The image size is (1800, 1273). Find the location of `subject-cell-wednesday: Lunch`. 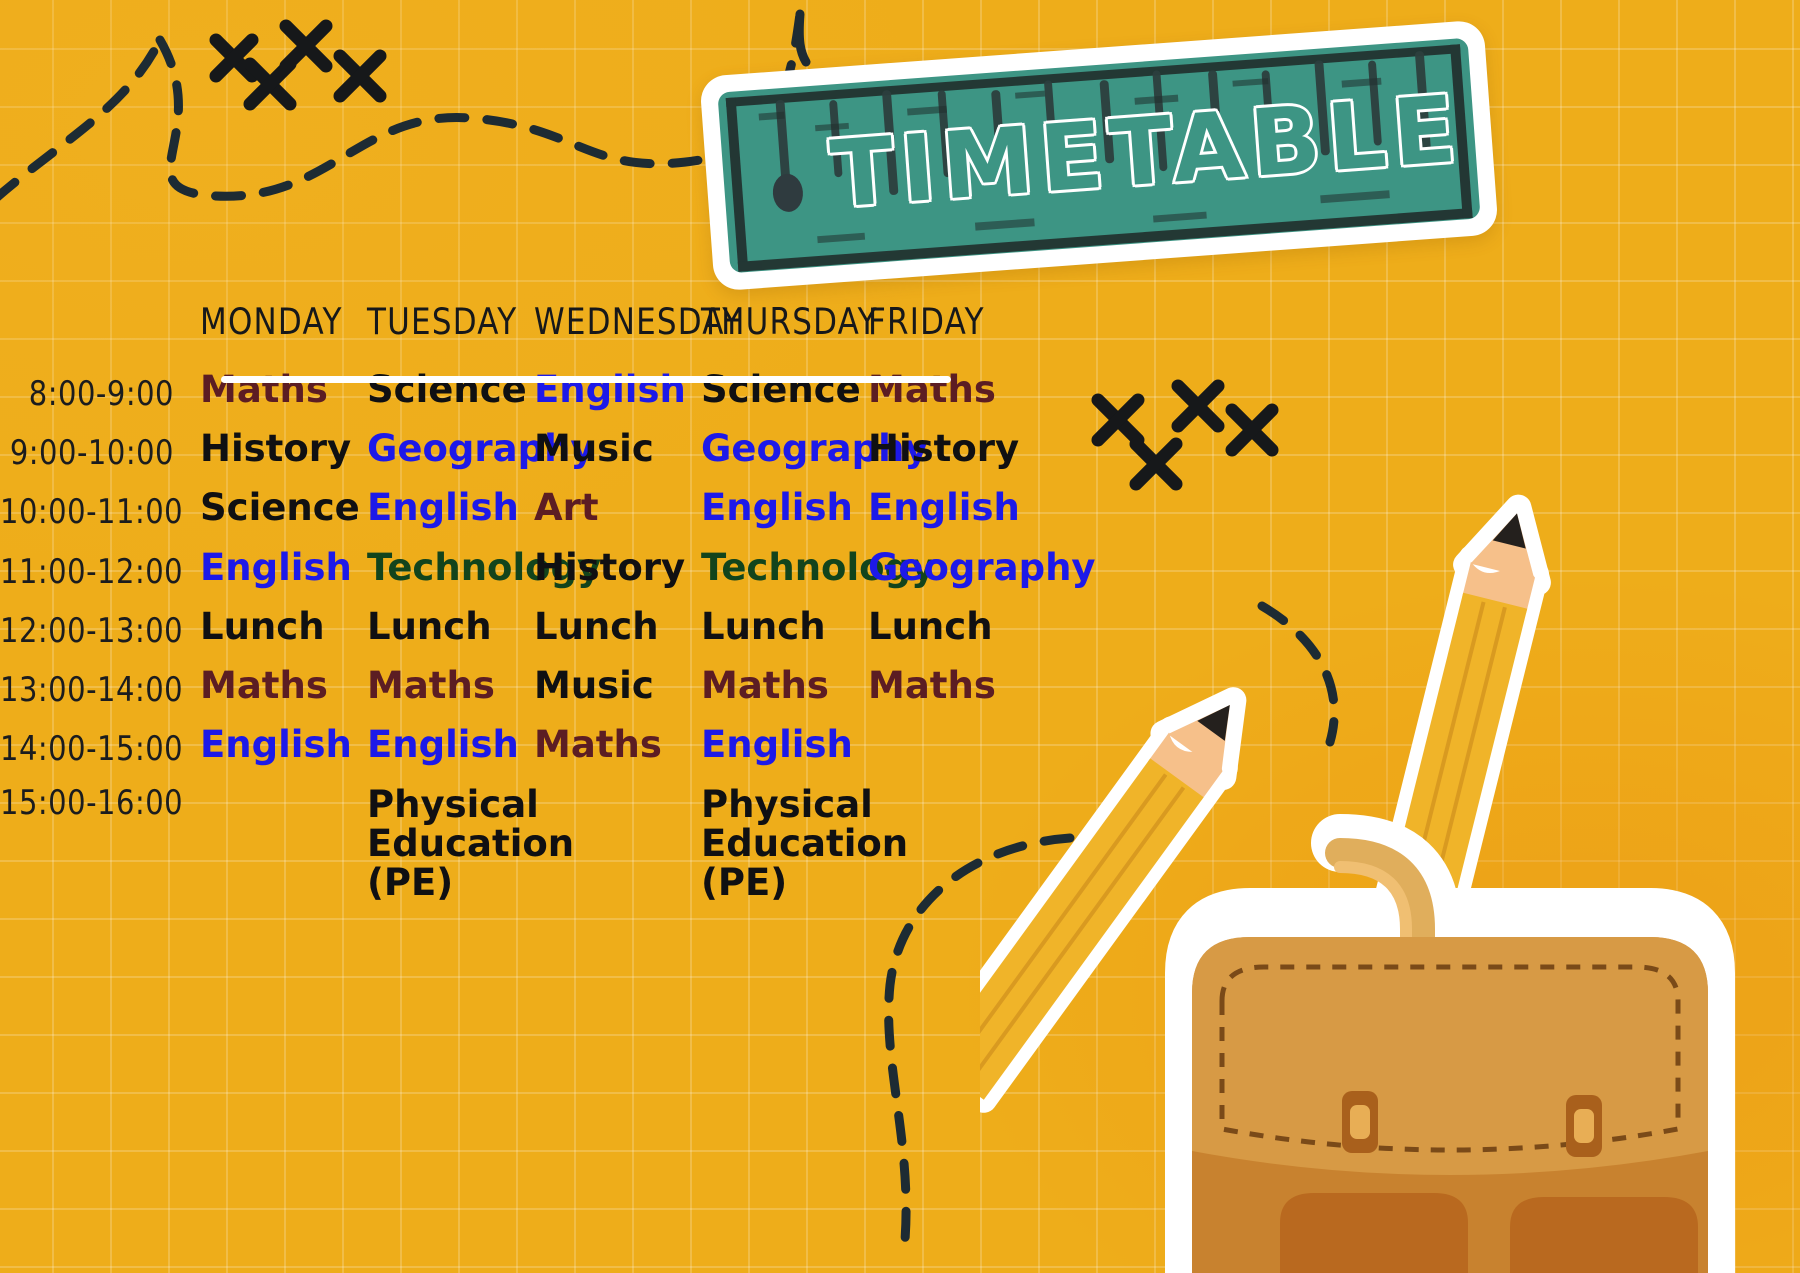

subject-cell-wednesday: Lunch is located at coordinates (596, 626).